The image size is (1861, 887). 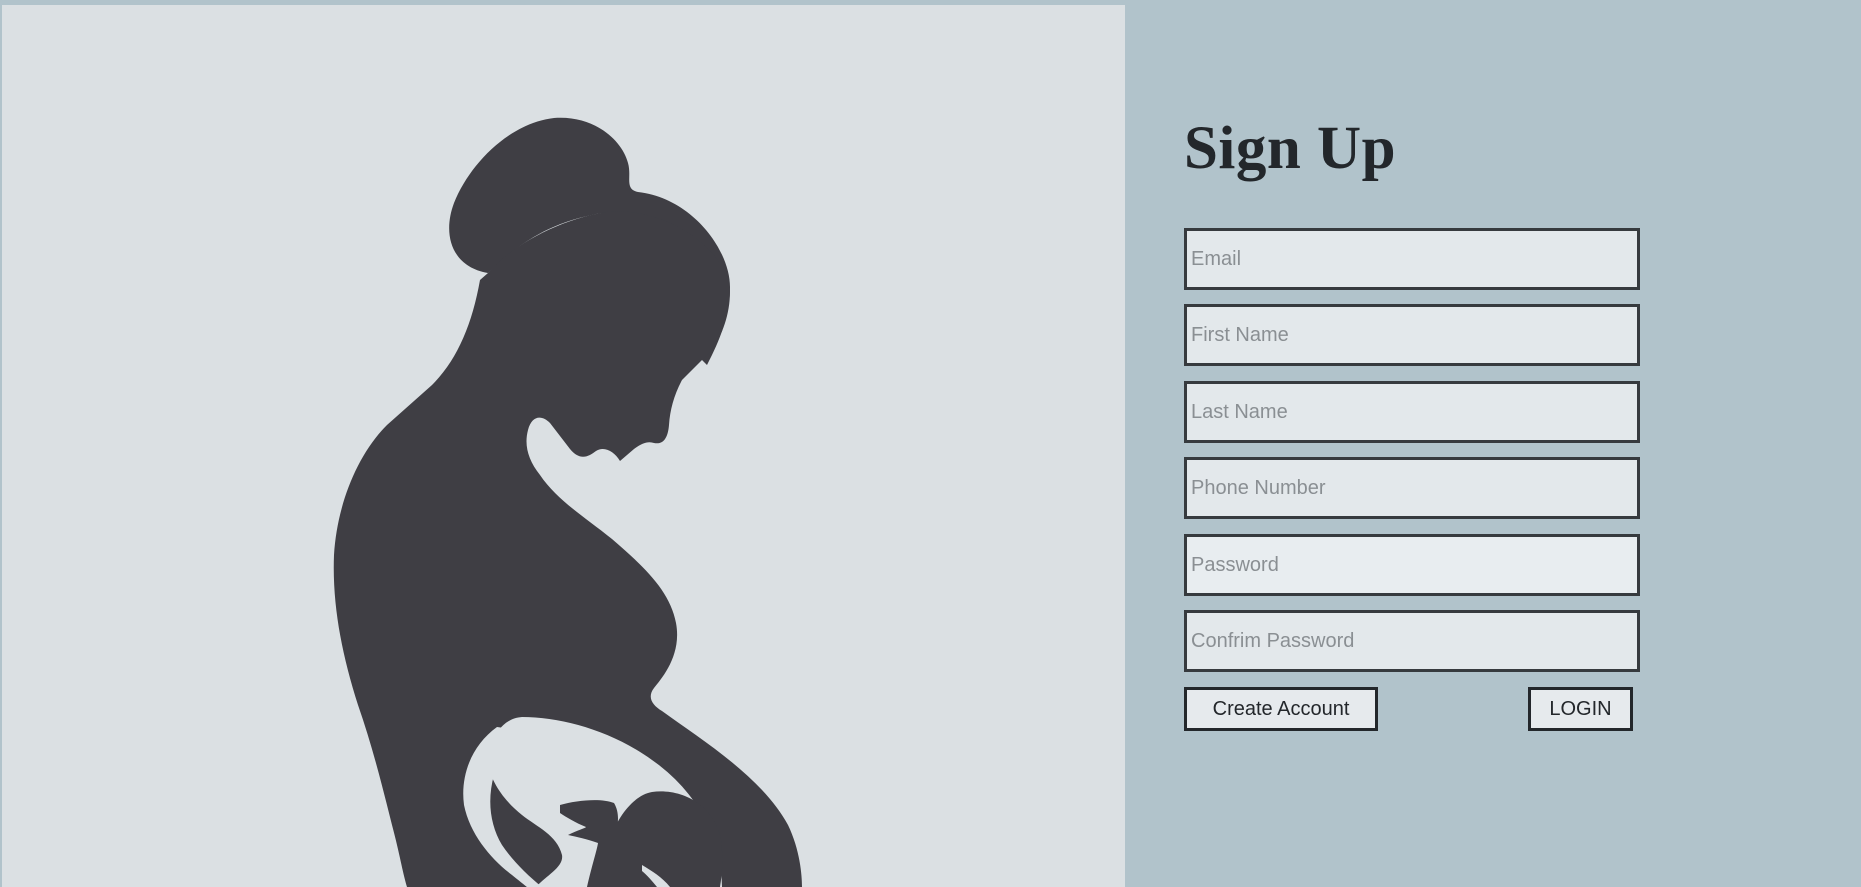 I want to click on login-button: LOGIN, so click(x=1580, y=709).